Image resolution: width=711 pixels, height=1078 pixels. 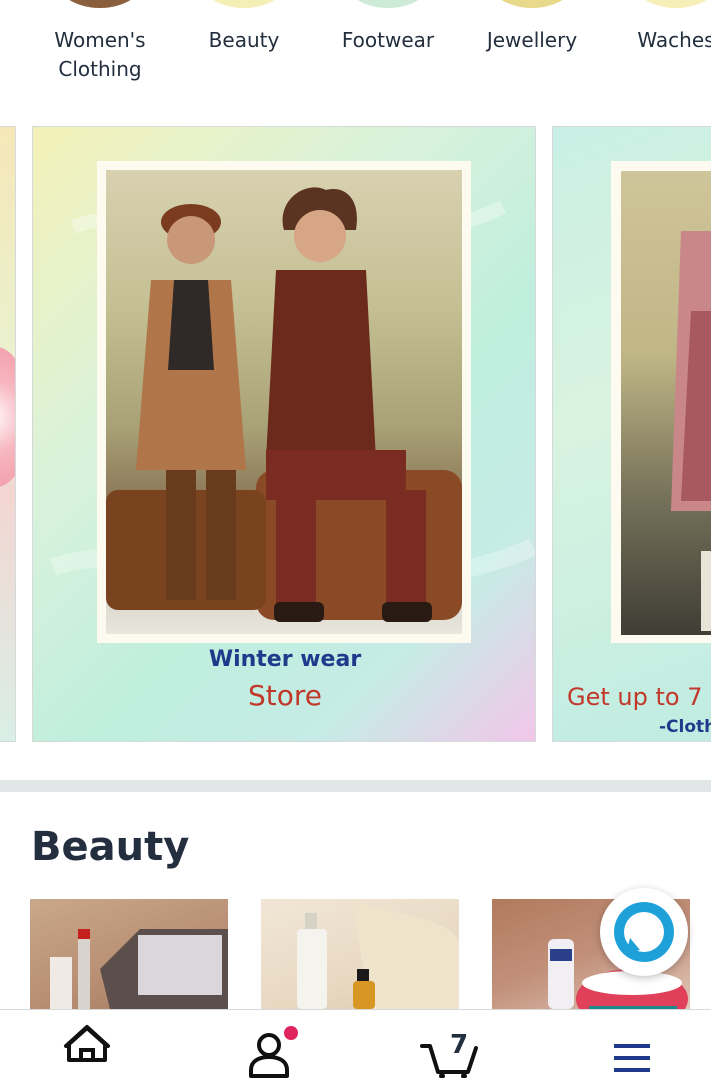 I want to click on alexa-icon, so click(x=644, y=932).